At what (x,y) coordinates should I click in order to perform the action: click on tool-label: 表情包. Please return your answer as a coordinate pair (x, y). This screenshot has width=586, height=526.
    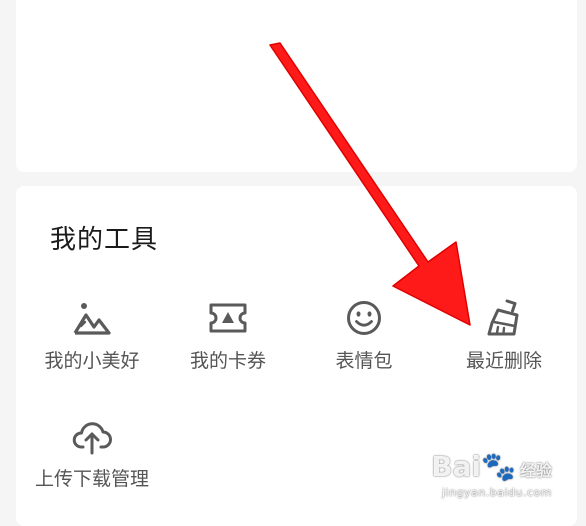
    Looking at the image, I should click on (364, 361).